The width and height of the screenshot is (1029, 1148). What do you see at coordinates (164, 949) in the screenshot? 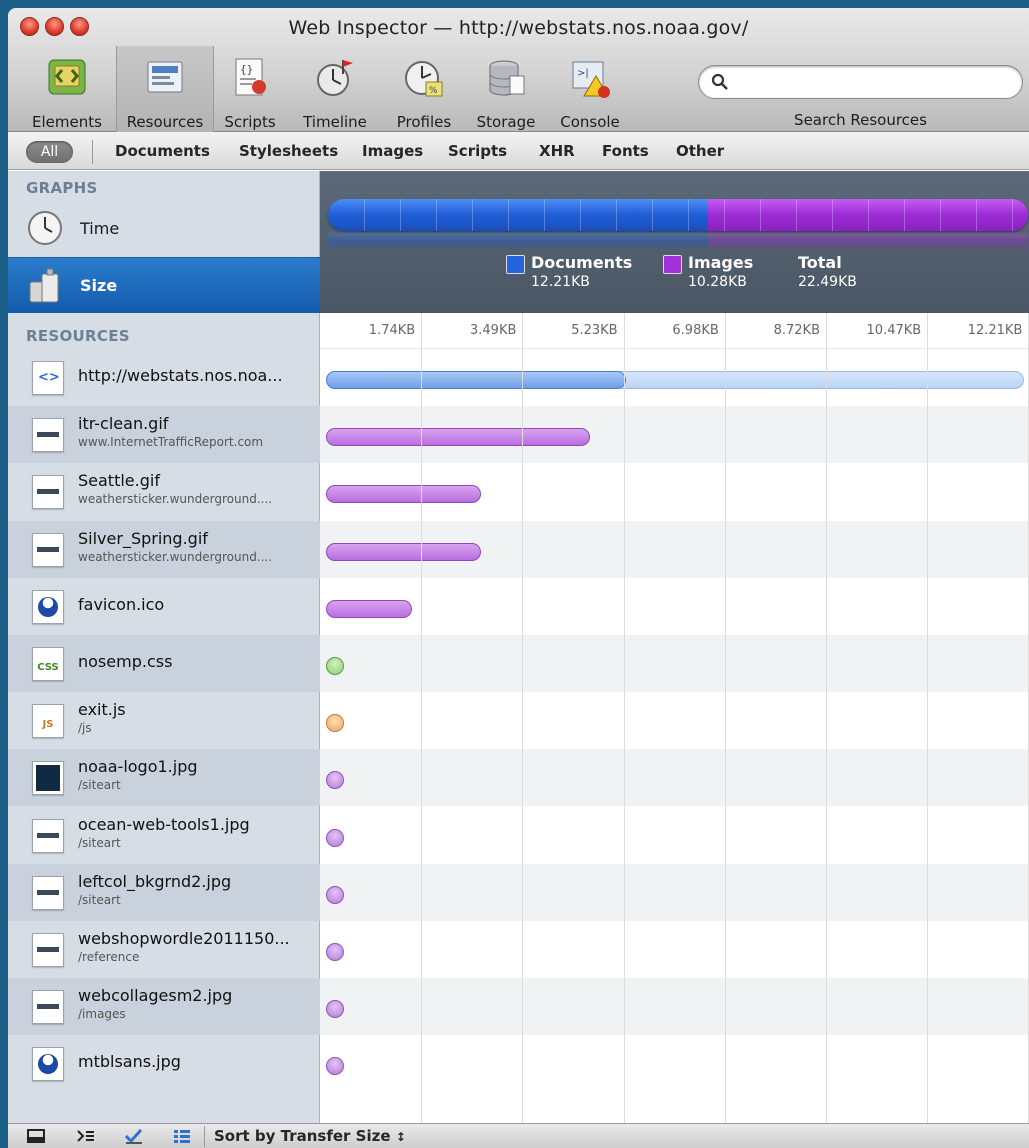
I see `resource-row: webshopwordle2011150... /reference` at bounding box center [164, 949].